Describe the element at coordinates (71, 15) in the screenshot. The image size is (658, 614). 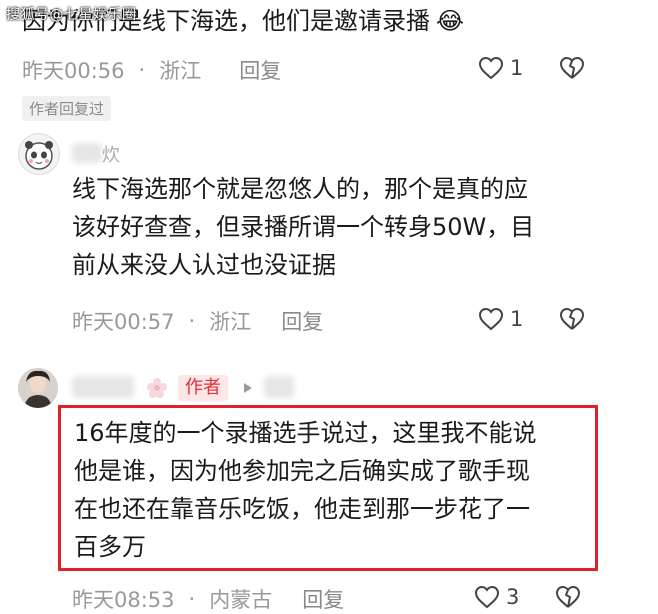
I see `watermark: 搜狐号@七星娱乐圈` at that location.